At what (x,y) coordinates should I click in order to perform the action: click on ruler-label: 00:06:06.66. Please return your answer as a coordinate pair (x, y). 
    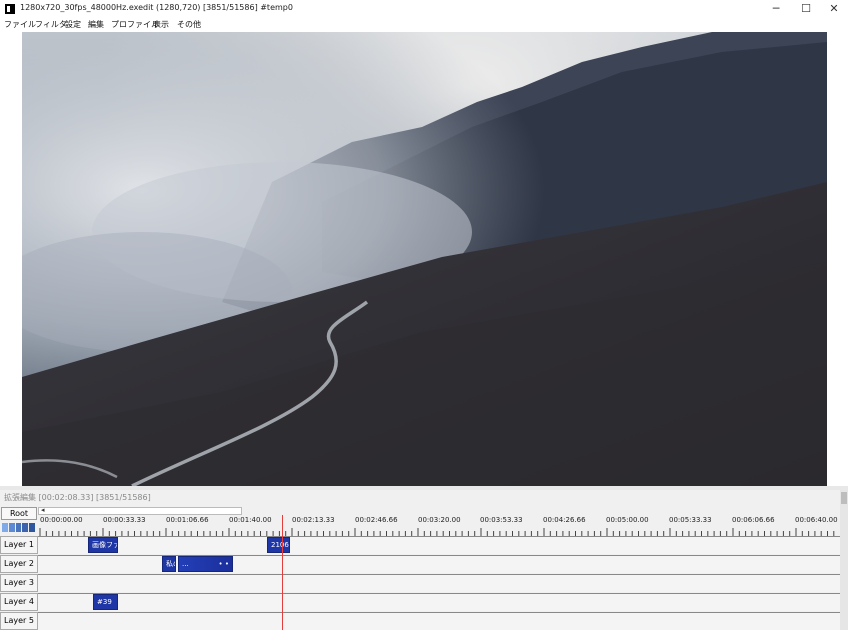
    Looking at the image, I should click on (753, 520).